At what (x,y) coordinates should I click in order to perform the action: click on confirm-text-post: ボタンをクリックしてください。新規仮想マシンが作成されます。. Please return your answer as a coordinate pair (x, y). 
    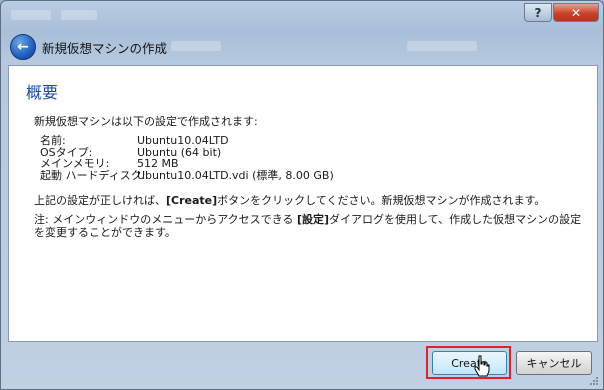
    Looking at the image, I should click on (381, 200).